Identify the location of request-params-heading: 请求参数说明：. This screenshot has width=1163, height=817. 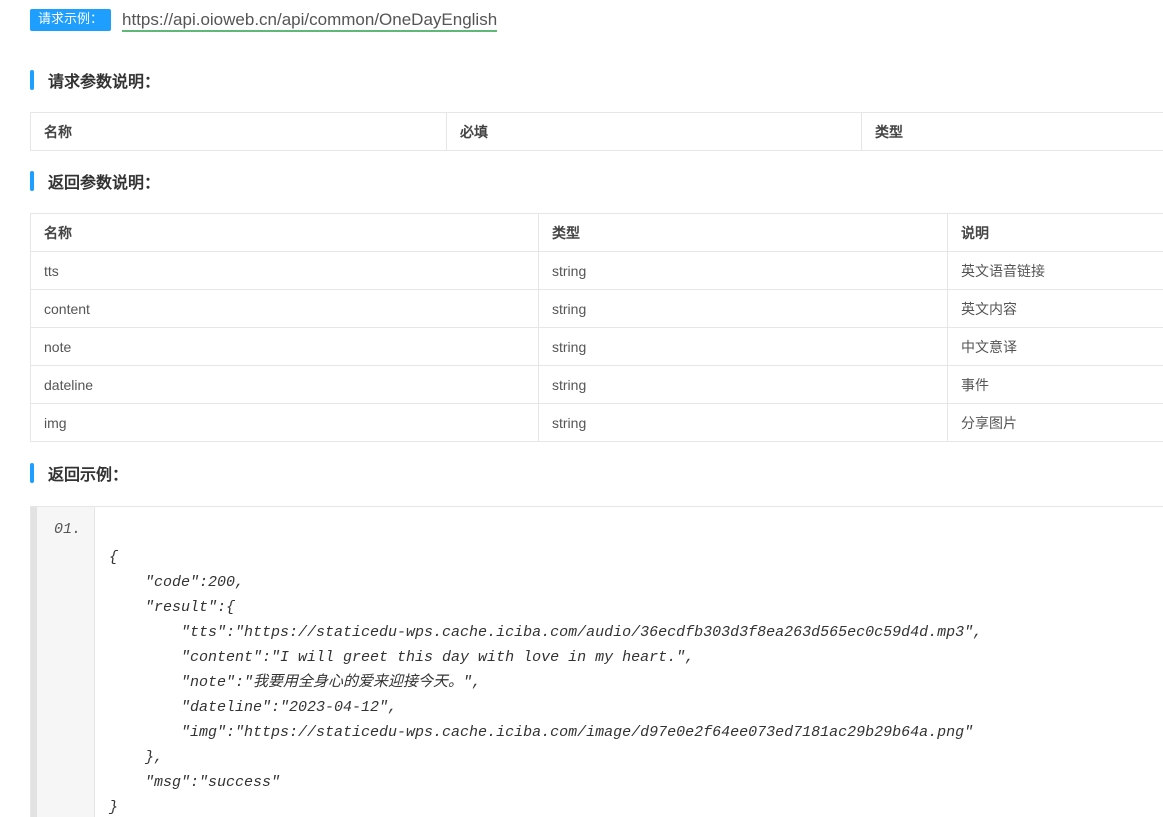
(95, 80).